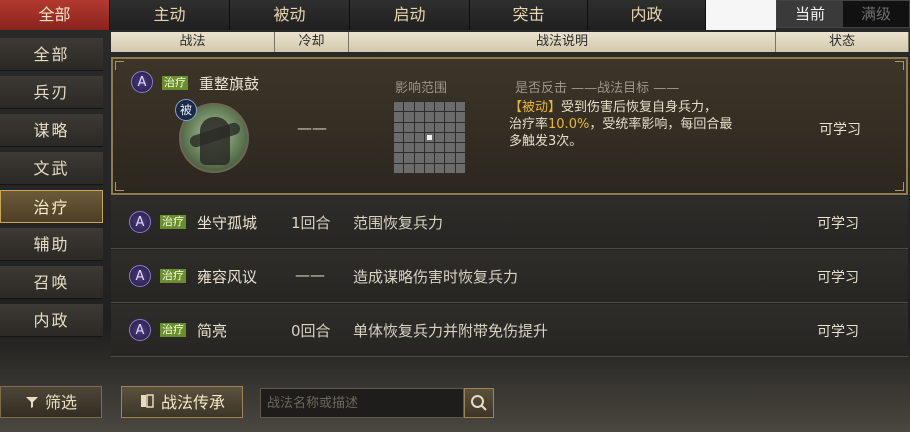 This screenshot has height=432, width=910. Describe the element at coordinates (227, 277) in the screenshot. I see `skill-name: 雍容风议` at that location.